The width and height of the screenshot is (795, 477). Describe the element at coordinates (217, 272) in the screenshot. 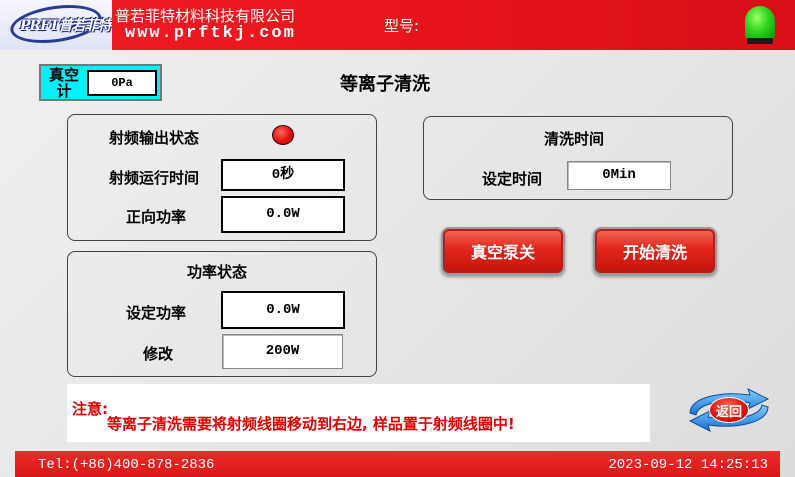

I see `power-status-title: 功率状态` at that location.